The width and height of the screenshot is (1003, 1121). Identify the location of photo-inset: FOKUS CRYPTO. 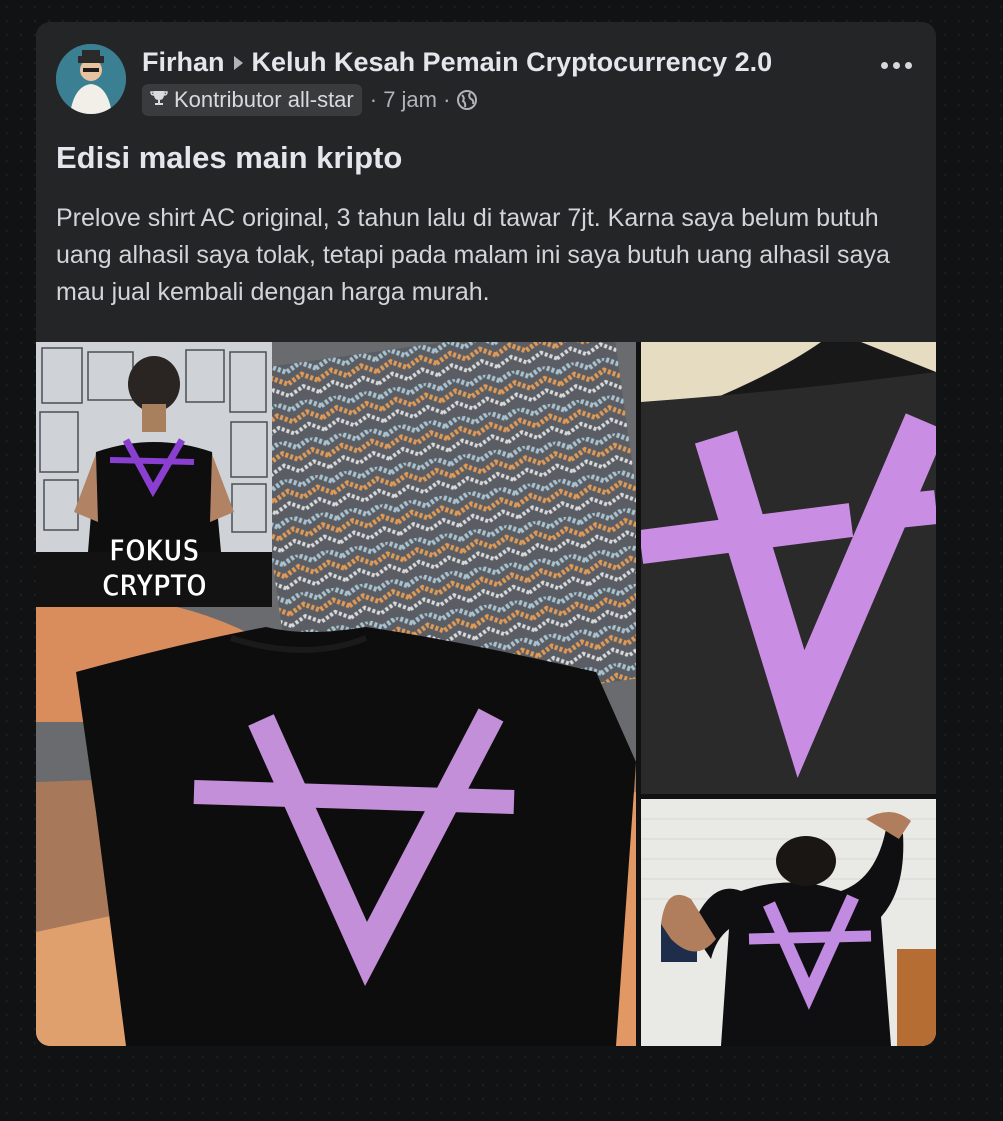
(154, 474).